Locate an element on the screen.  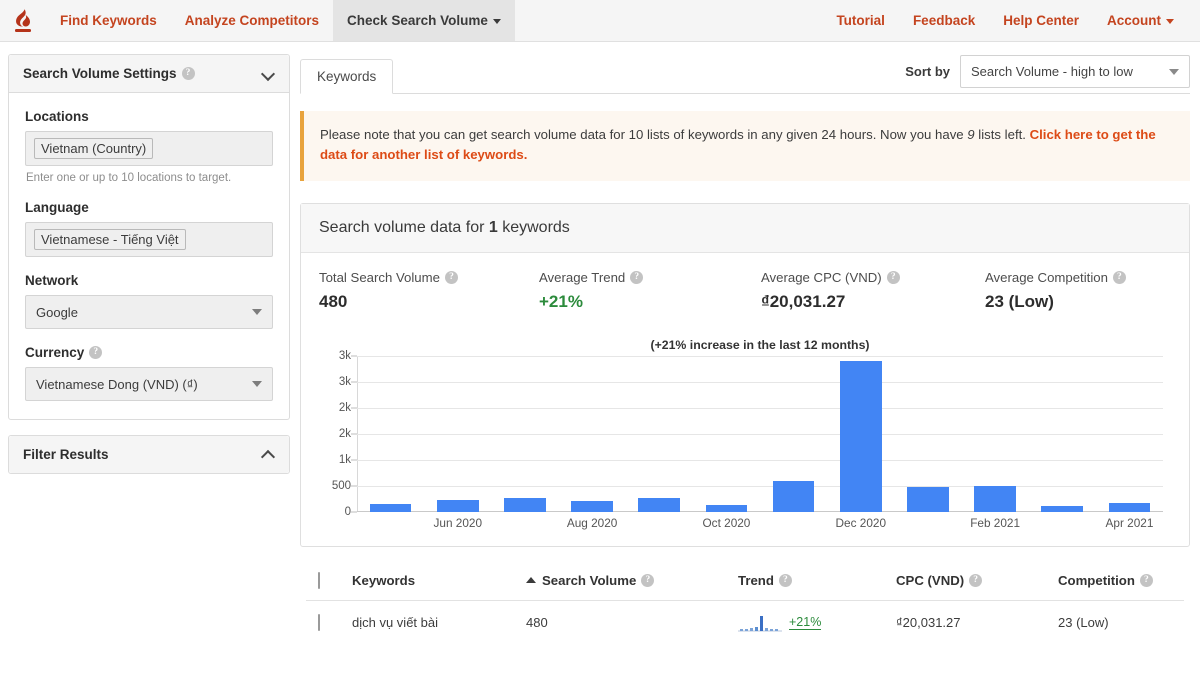
language-label: Language is located at coordinates (149, 207).